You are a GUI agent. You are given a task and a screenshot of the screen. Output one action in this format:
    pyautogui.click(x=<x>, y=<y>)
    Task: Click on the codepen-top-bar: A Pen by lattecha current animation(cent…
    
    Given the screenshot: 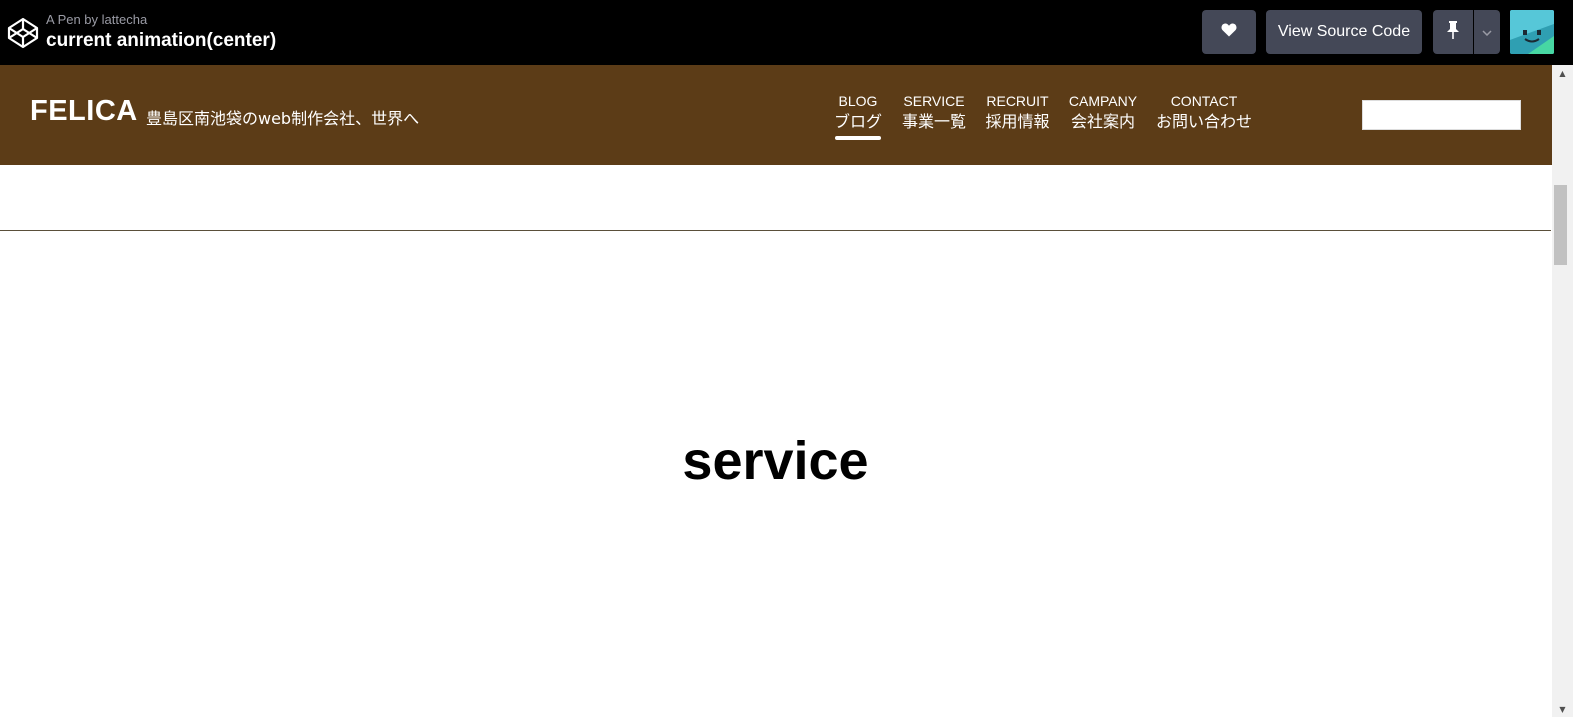 What is the action you would take?
    pyautogui.click(x=786, y=32)
    